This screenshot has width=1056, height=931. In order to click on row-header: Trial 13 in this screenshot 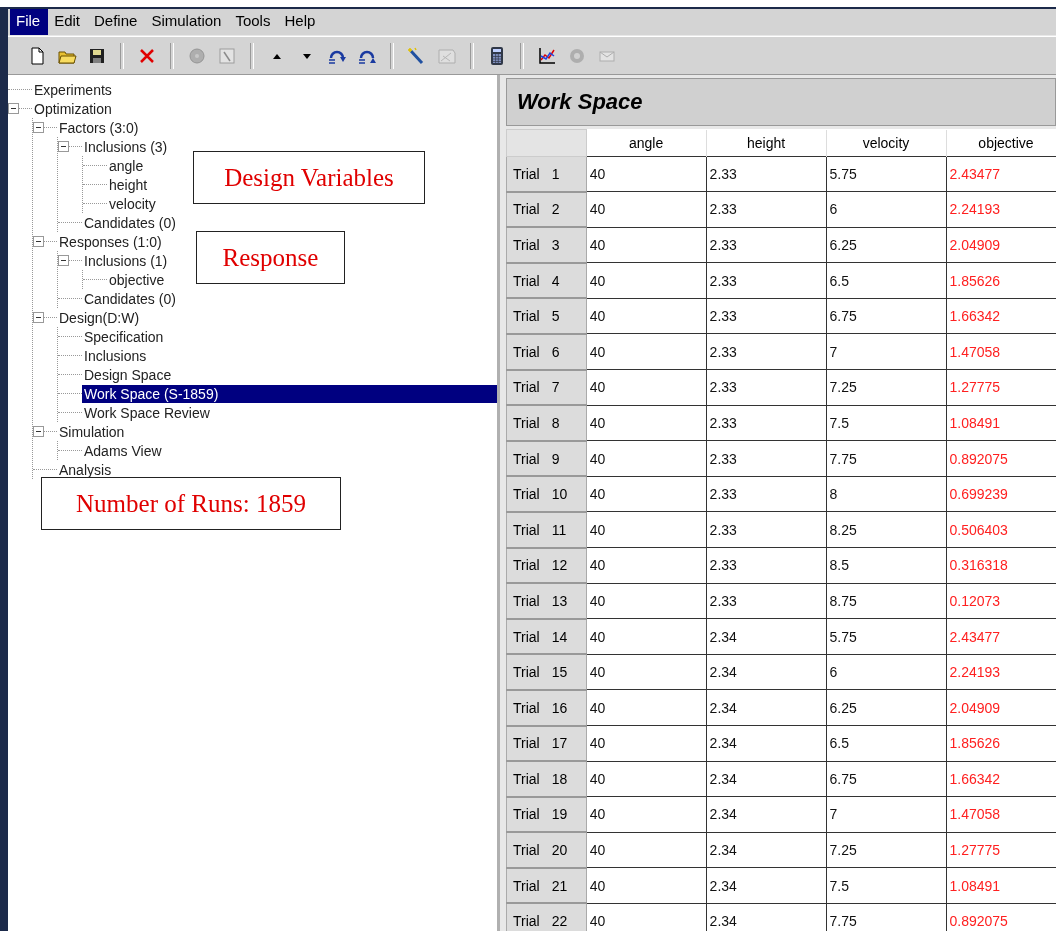, I will do `click(546, 601)`.